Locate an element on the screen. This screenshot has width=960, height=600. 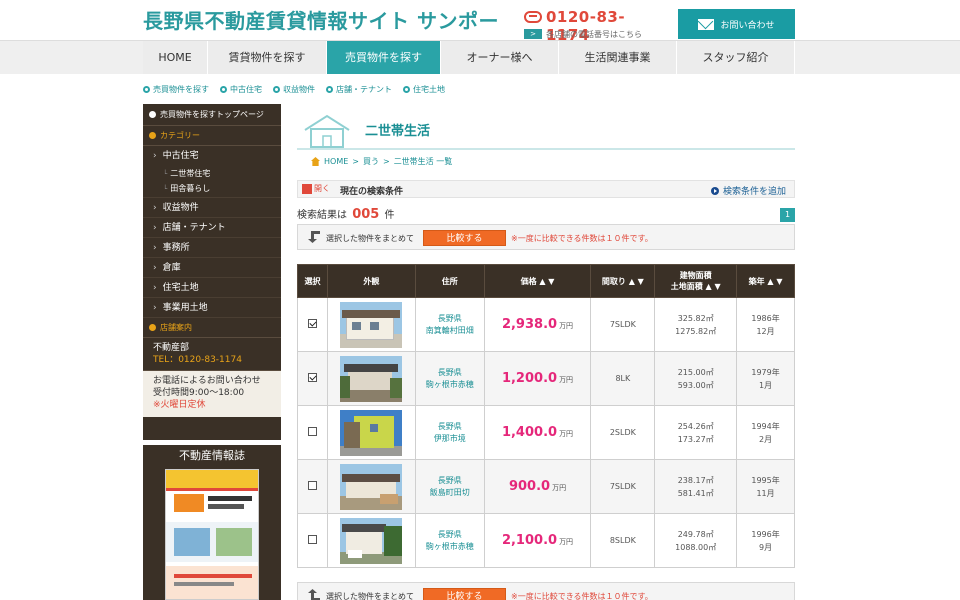
open-search-button: 開く is located at coordinates (316, 188).